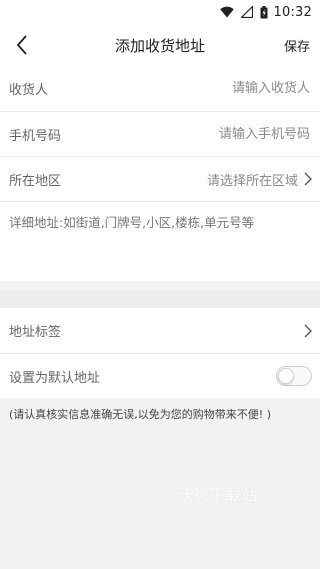  Describe the element at coordinates (246, 12) in the screenshot. I see `signal-icon` at that location.